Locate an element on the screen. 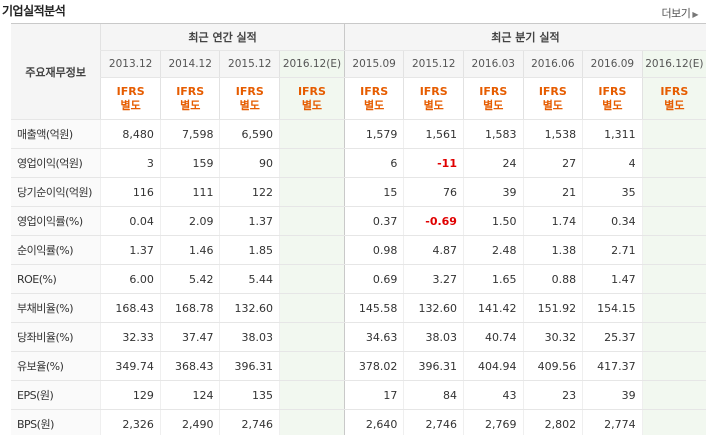 The width and height of the screenshot is (707, 435). quarter-value-cell: 30.32 is located at coordinates (552, 337).